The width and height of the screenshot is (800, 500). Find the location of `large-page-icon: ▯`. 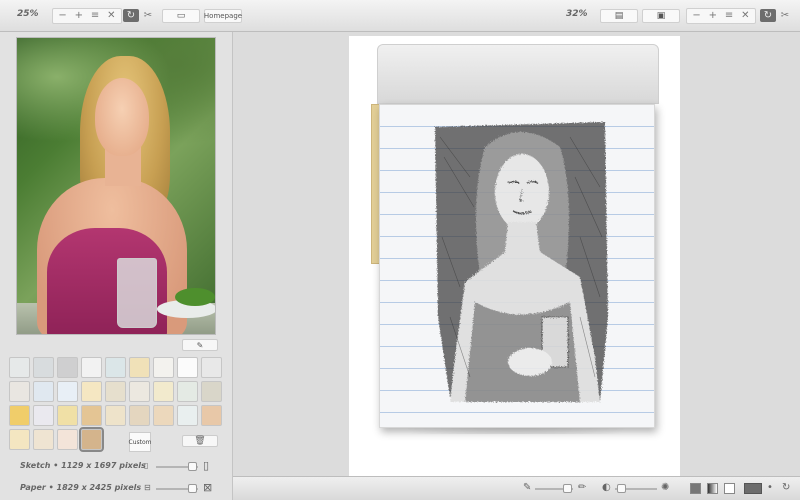

large-page-icon: ▯ is located at coordinates (206, 465).